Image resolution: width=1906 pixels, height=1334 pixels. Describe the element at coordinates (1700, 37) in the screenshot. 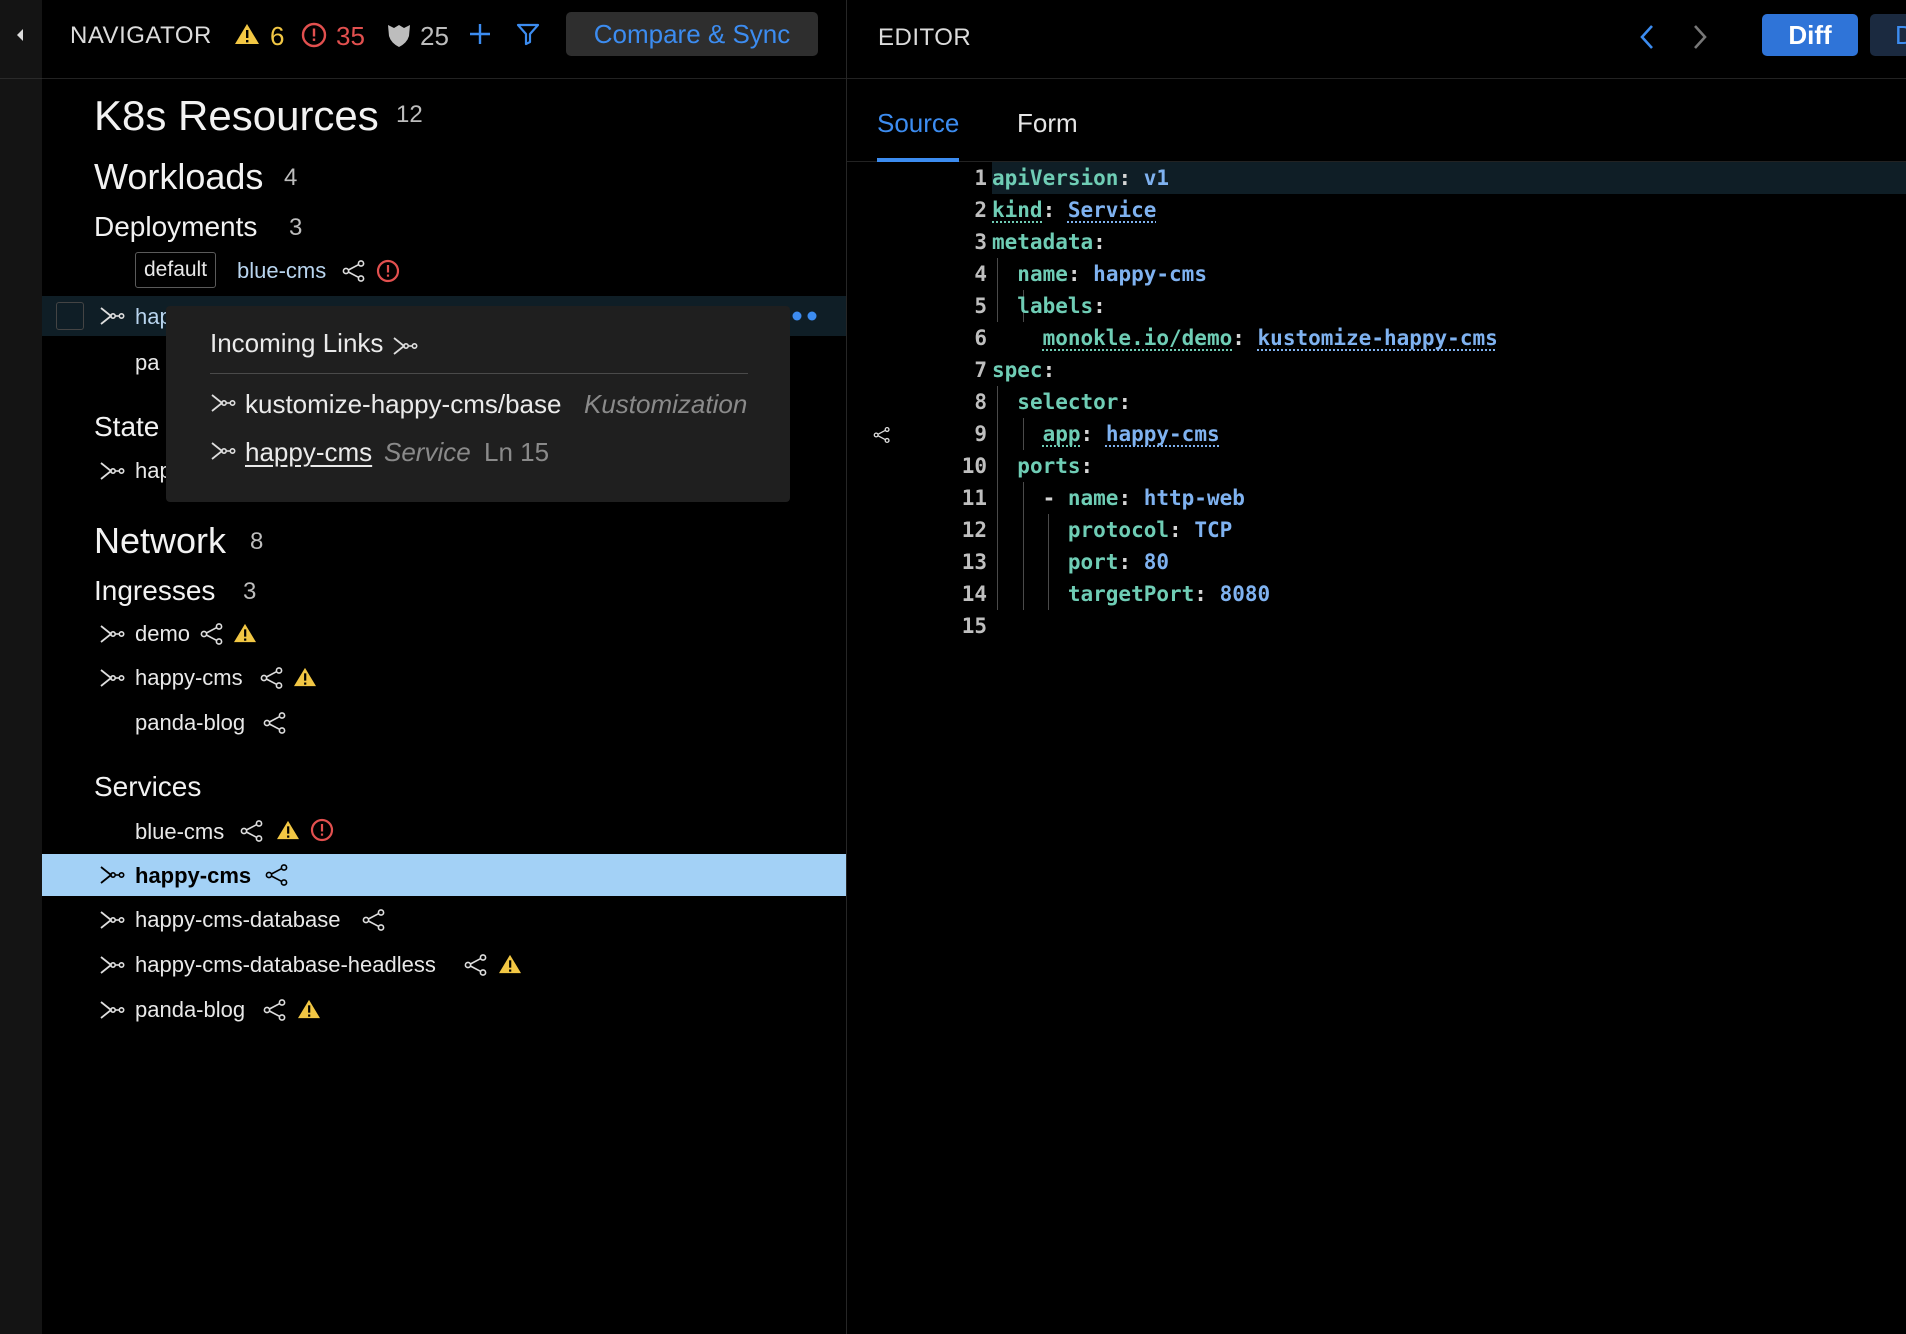

I see `forward-arrow-icon` at that location.